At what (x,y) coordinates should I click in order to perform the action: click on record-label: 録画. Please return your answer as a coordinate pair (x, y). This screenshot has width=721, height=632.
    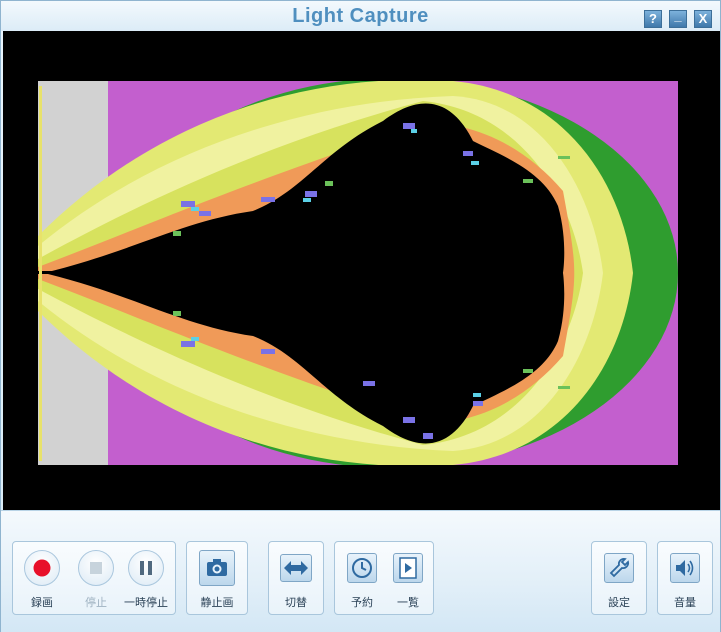
    Looking at the image, I should click on (42, 602).